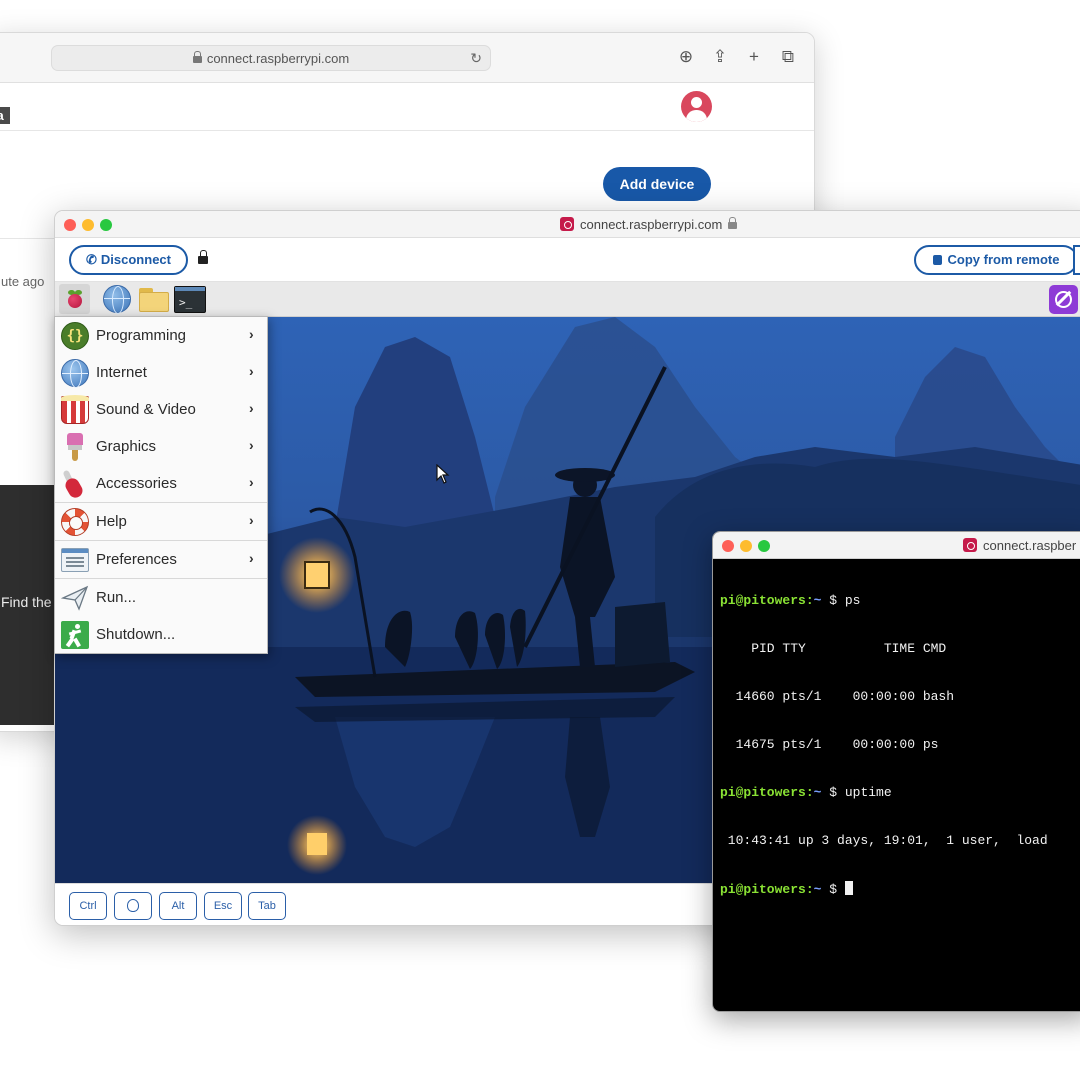 The image size is (1080, 1080). What do you see at coordinates (833, 648) in the screenshot?
I see `terminal-line: PID TTY TIME CMD` at bounding box center [833, 648].